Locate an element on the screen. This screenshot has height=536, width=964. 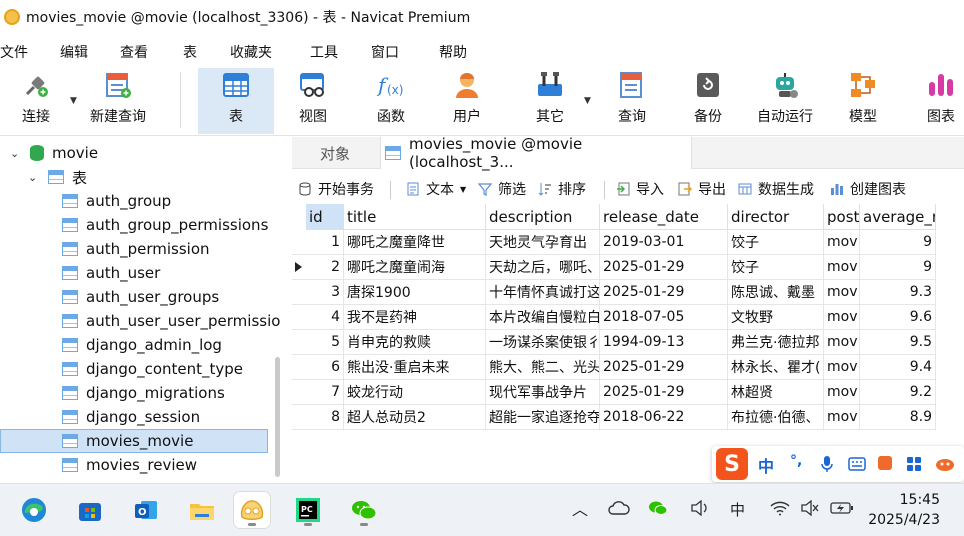
cell-title: 熊出没·重启未来 is located at coordinates (415, 367).